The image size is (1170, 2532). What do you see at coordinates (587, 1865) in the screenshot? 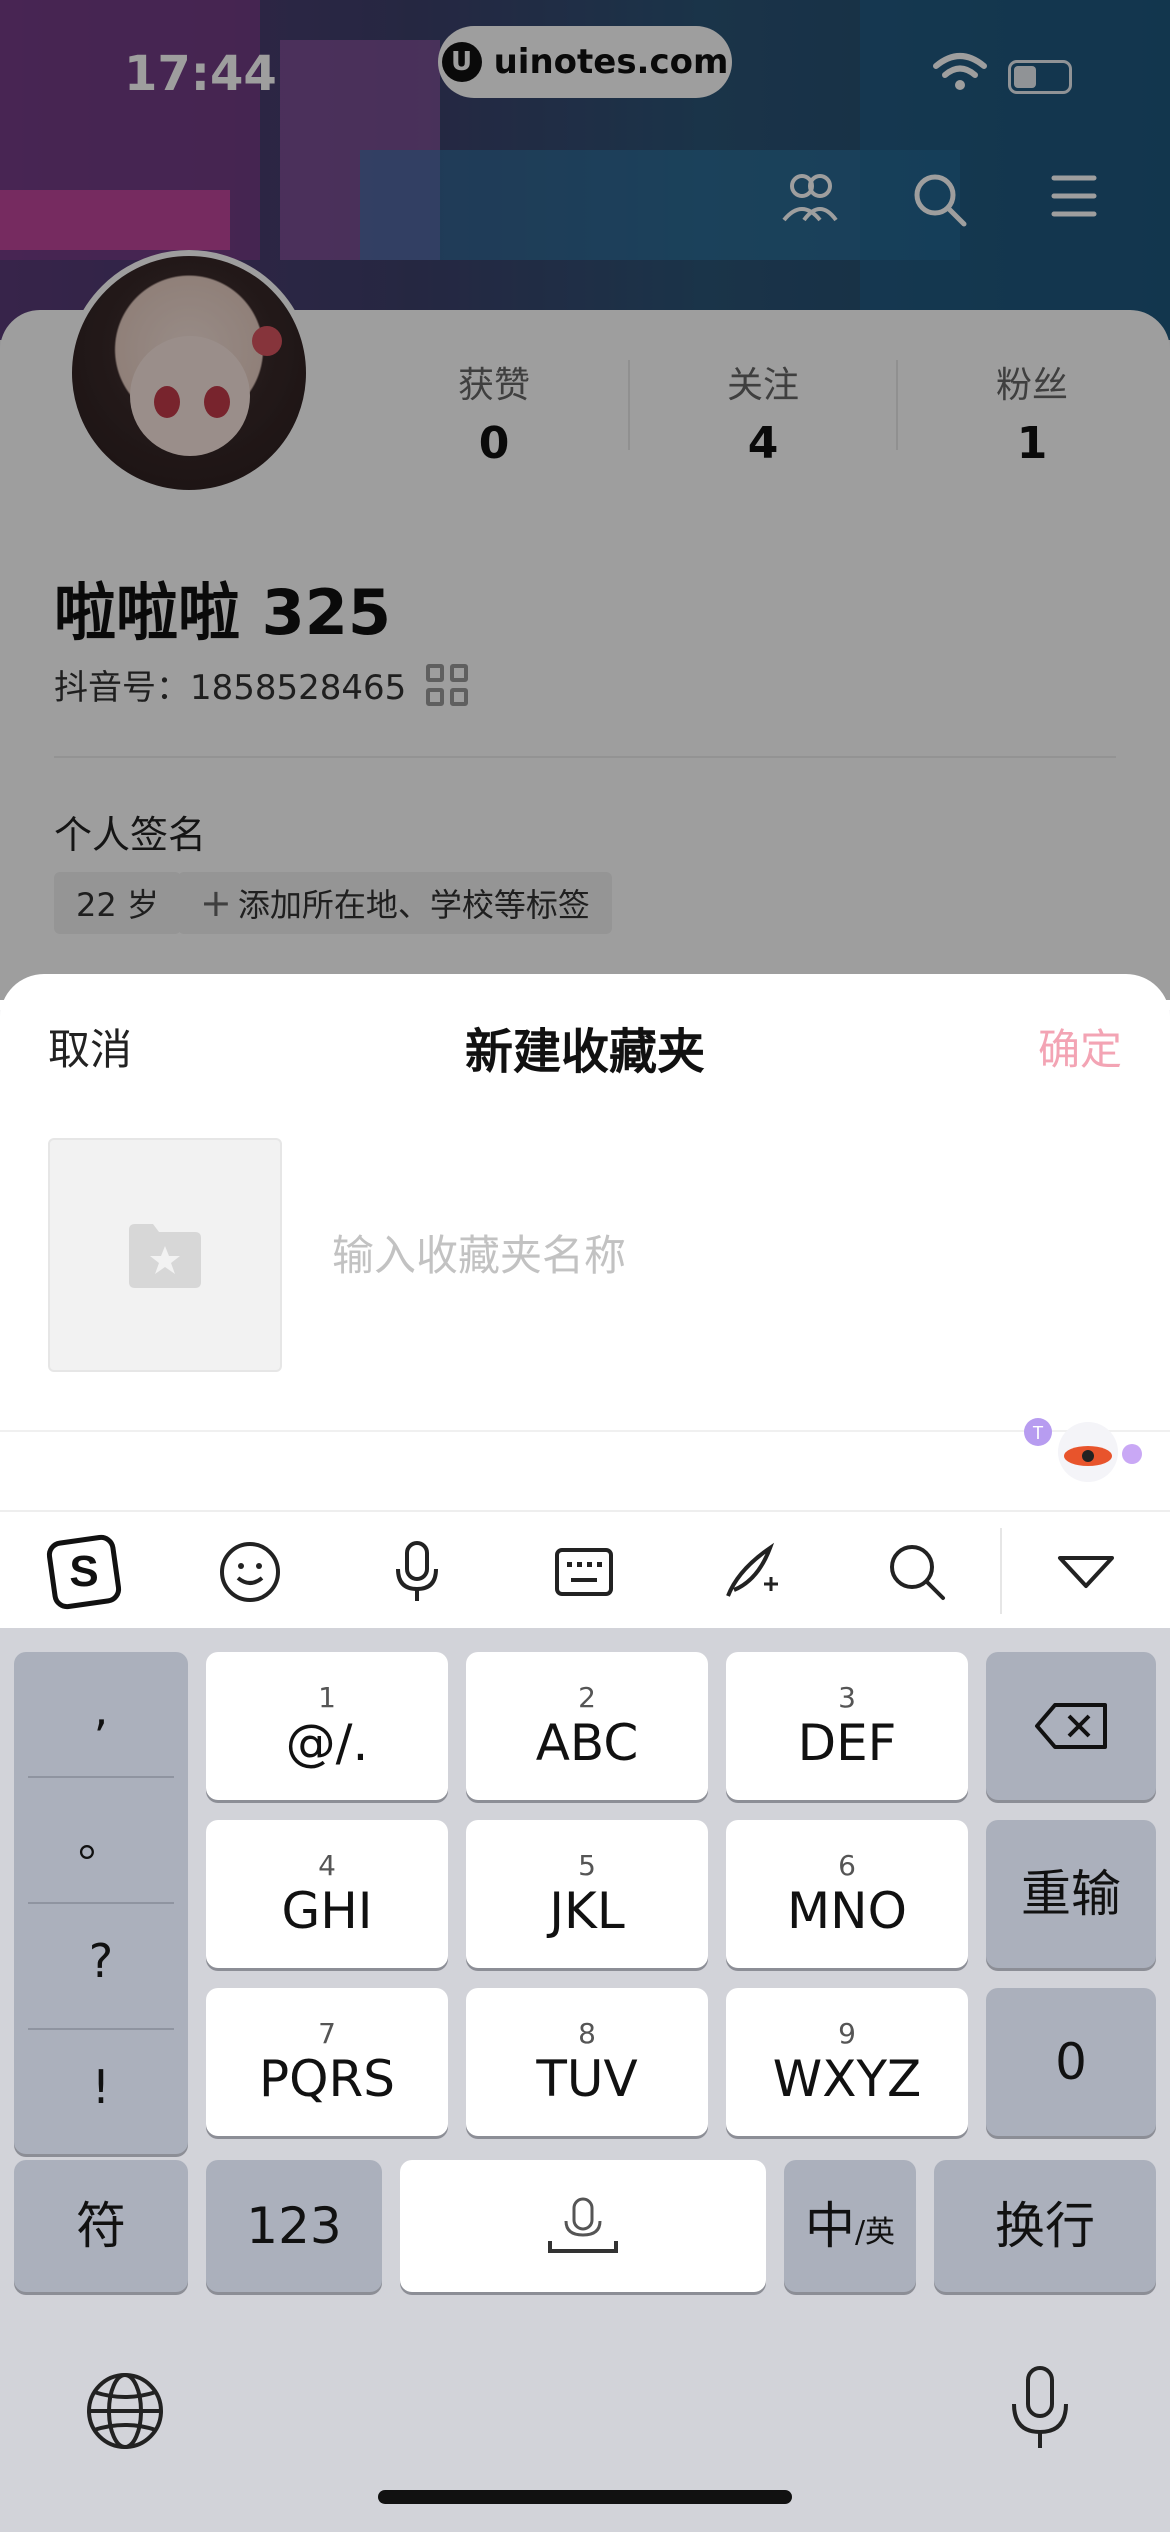
I see `key-sub: 5` at bounding box center [587, 1865].